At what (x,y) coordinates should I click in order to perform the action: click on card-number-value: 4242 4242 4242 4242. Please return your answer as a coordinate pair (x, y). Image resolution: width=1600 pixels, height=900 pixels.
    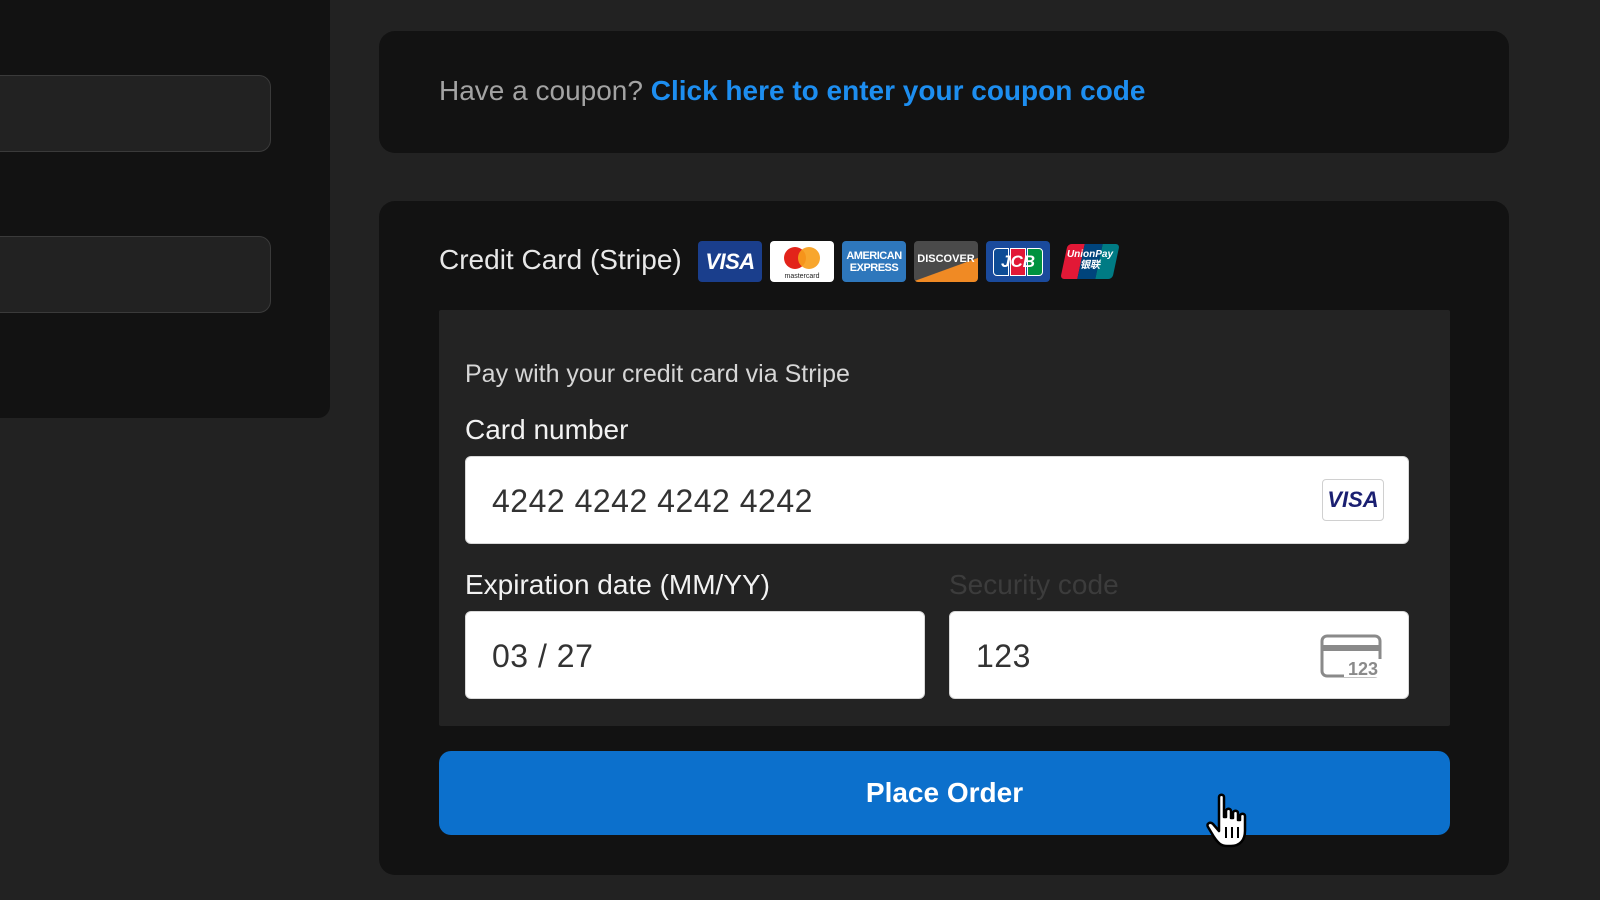
    Looking at the image, I should click on (652, 501).